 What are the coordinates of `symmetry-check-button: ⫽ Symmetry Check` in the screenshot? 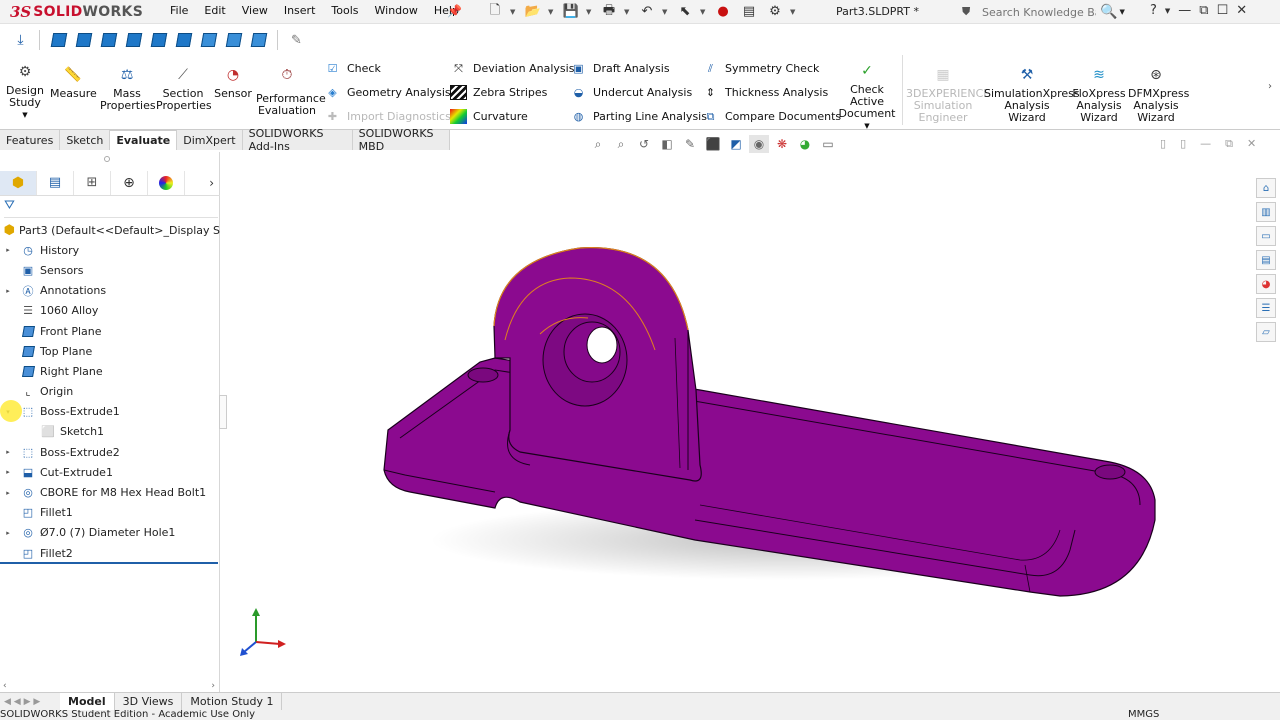 It's located at (760, 68).